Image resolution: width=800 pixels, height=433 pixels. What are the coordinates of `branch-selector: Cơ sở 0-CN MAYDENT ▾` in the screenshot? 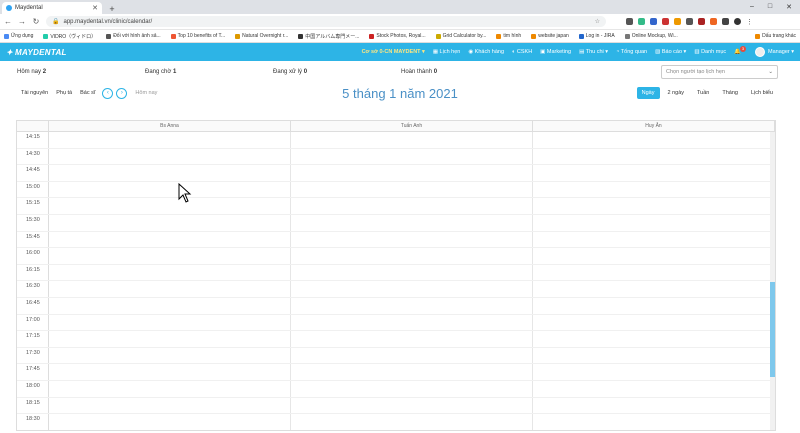 It's located at (393, 52).